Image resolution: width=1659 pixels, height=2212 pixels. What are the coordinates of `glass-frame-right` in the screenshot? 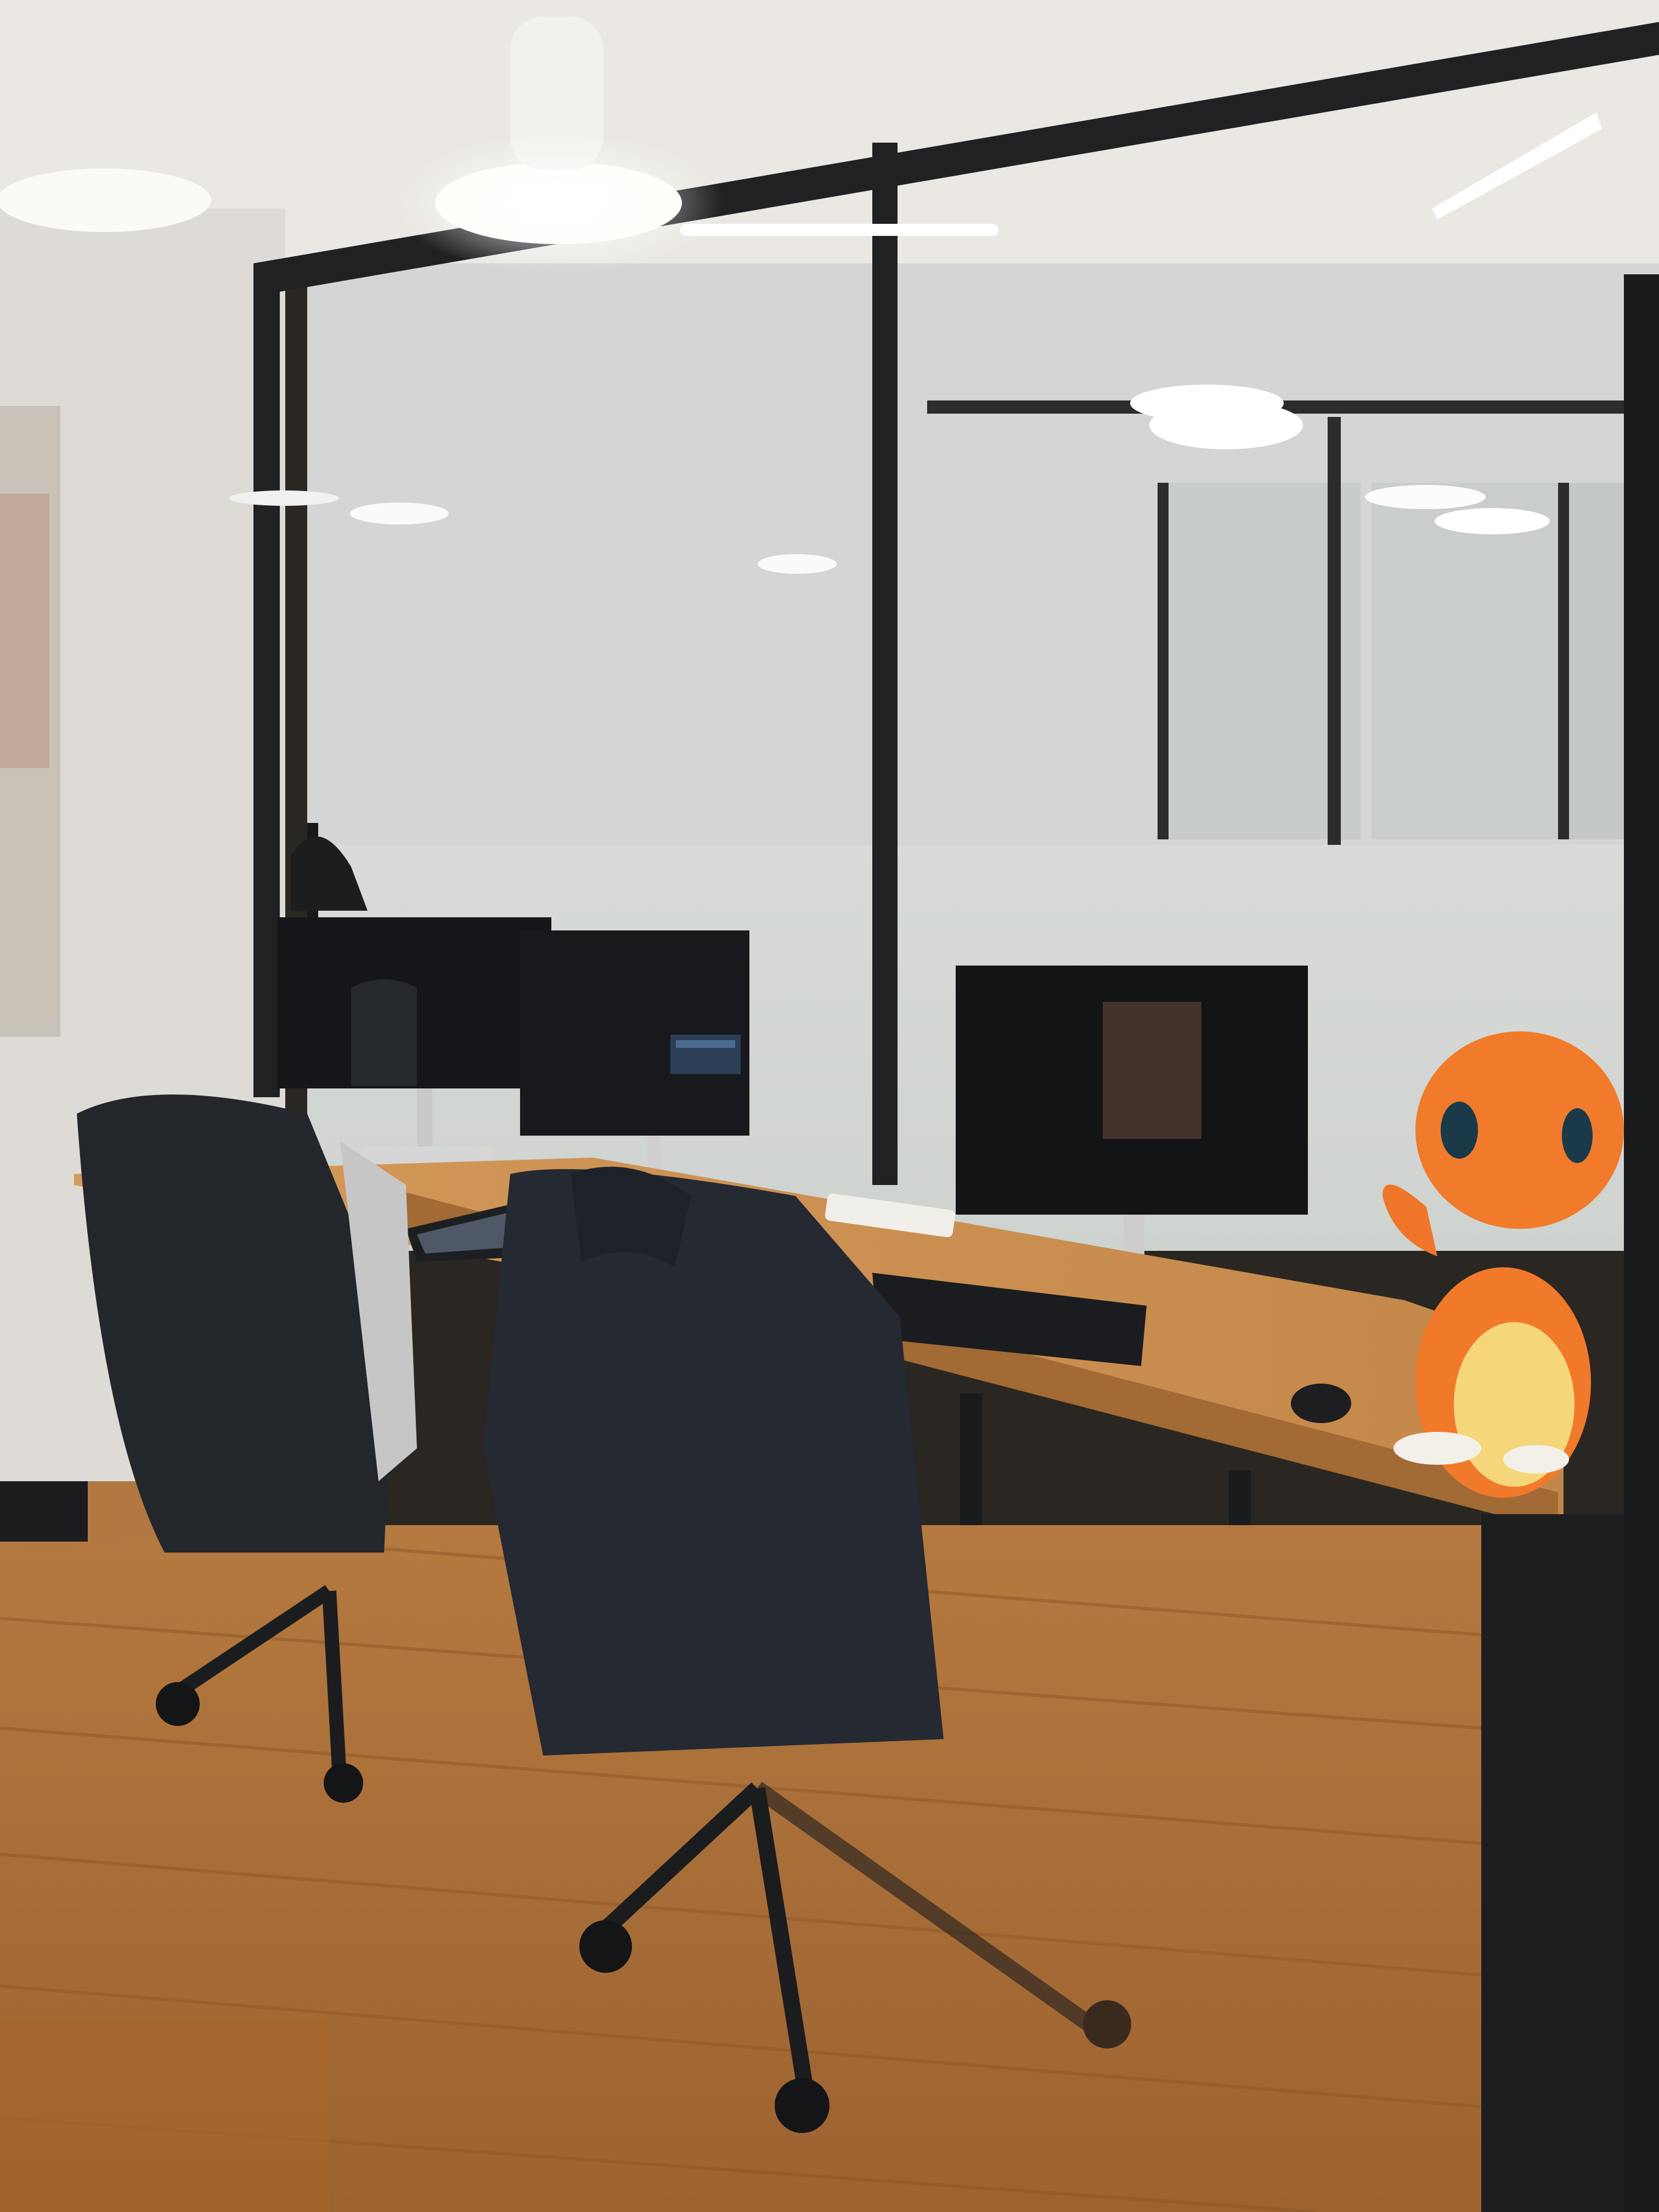 It's located at (1641, 1243).